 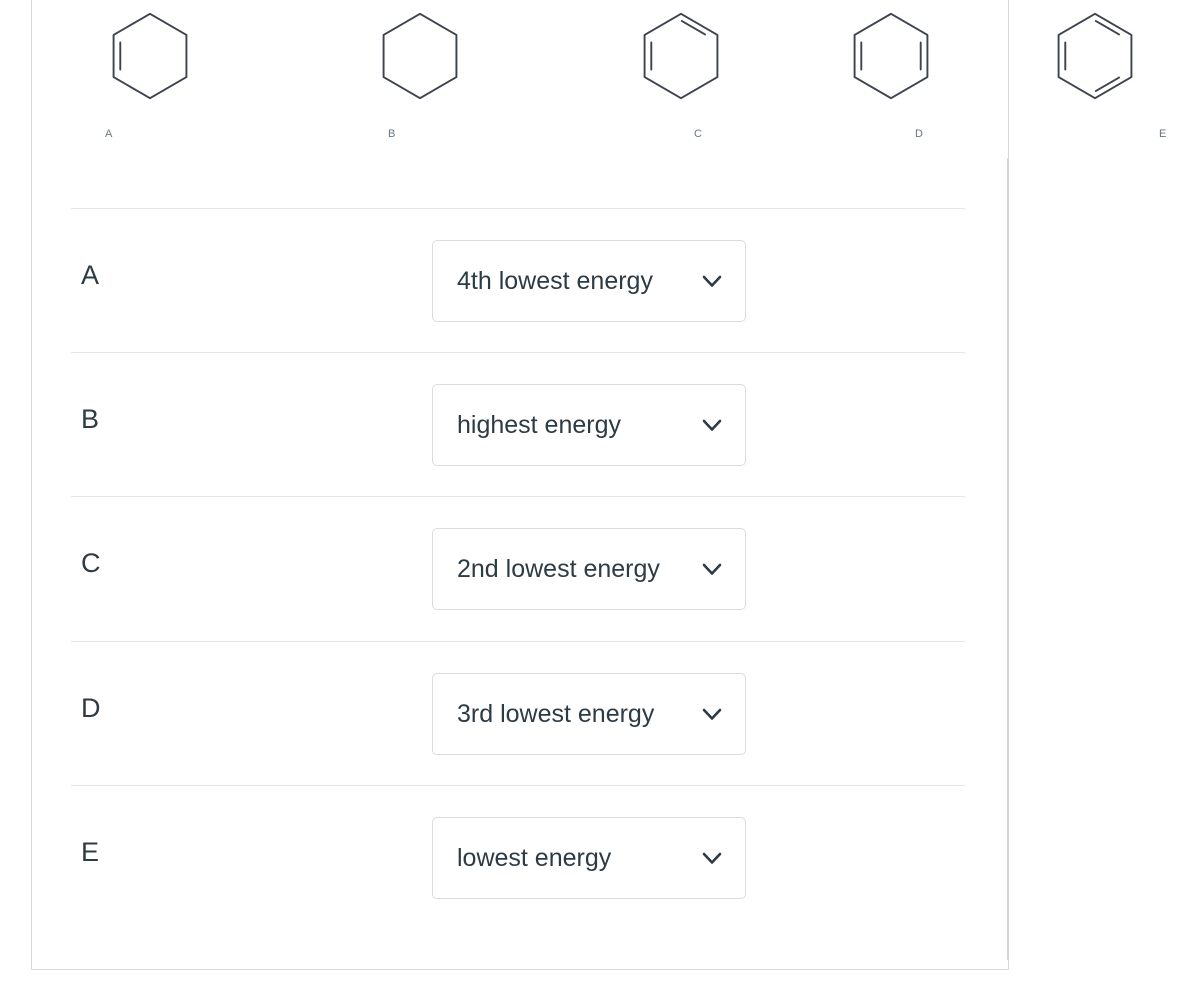 I want to click on row-label: C, so click(x=91, y=563).